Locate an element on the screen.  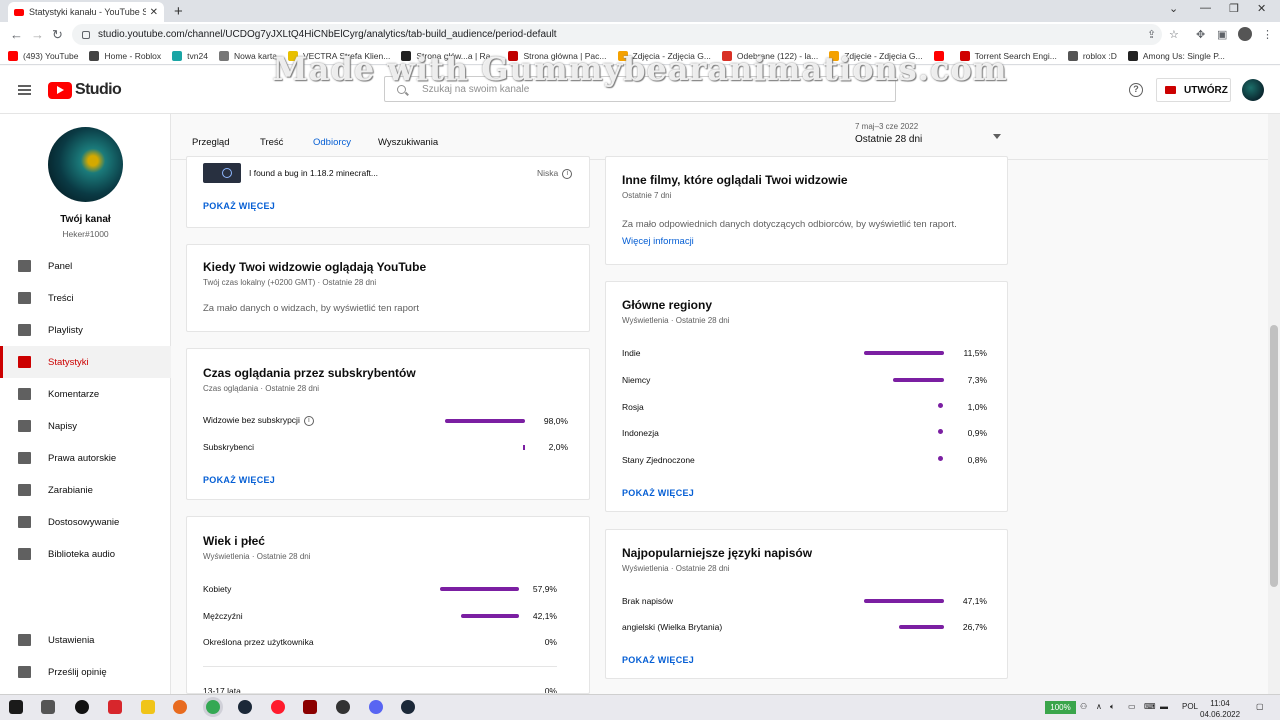
tab-overview: Przegląd is located at coordinates (211, 142).